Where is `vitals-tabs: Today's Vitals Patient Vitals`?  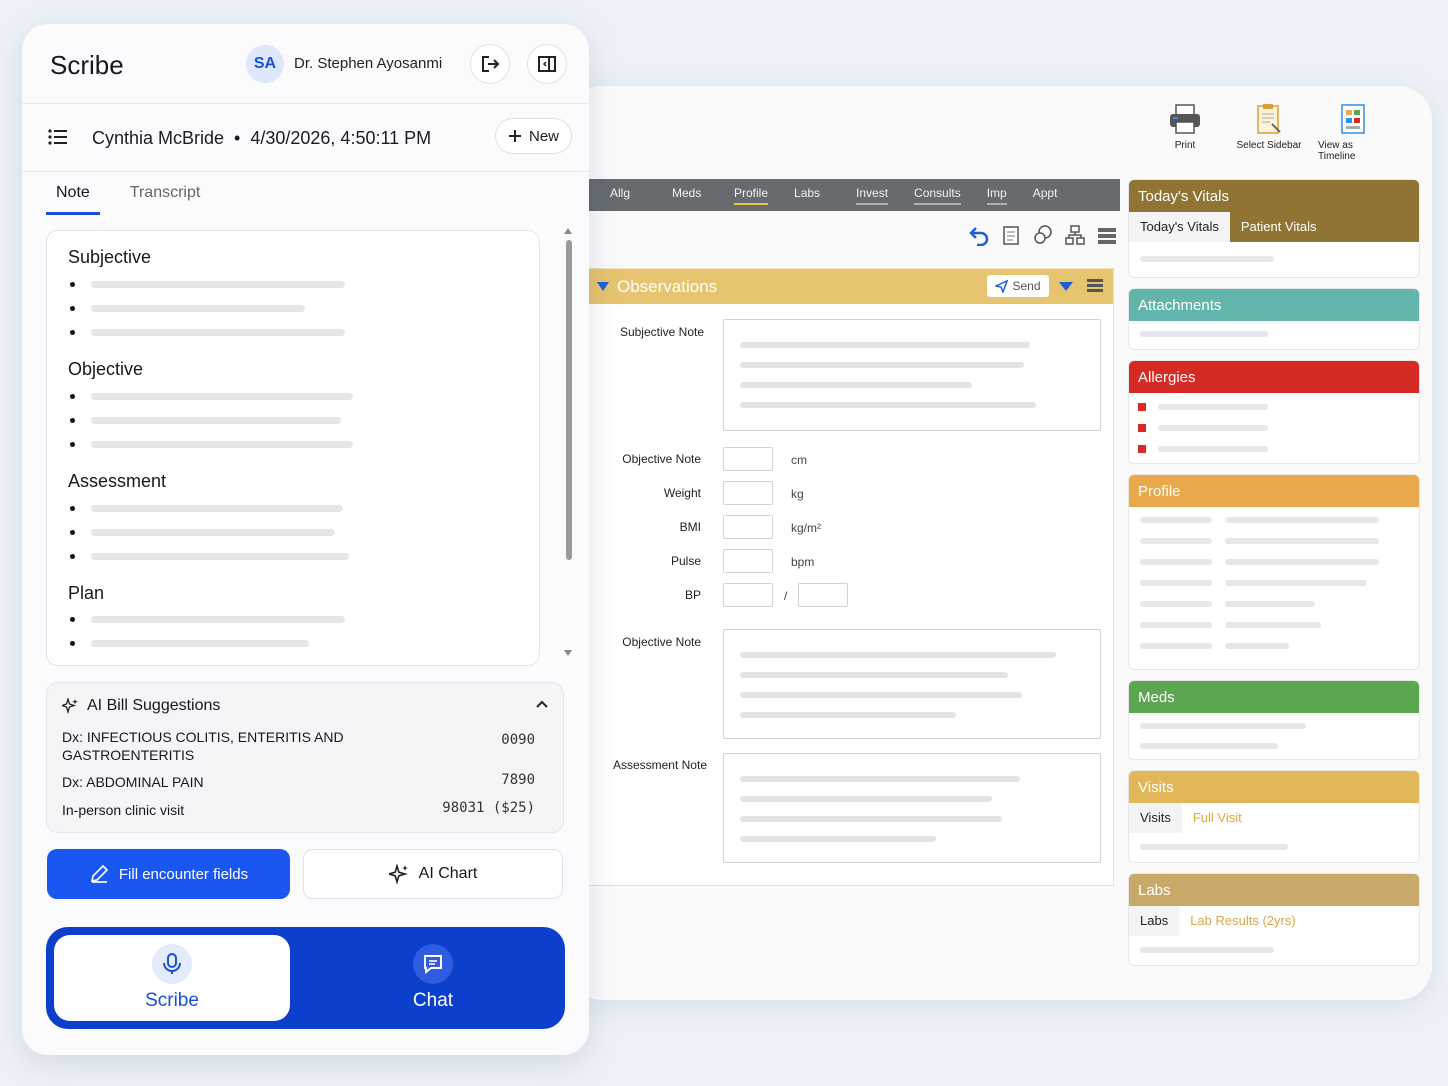 vitals-tabs: Today's Vitals Patient Vitals is located at coordinates (1274, 227).